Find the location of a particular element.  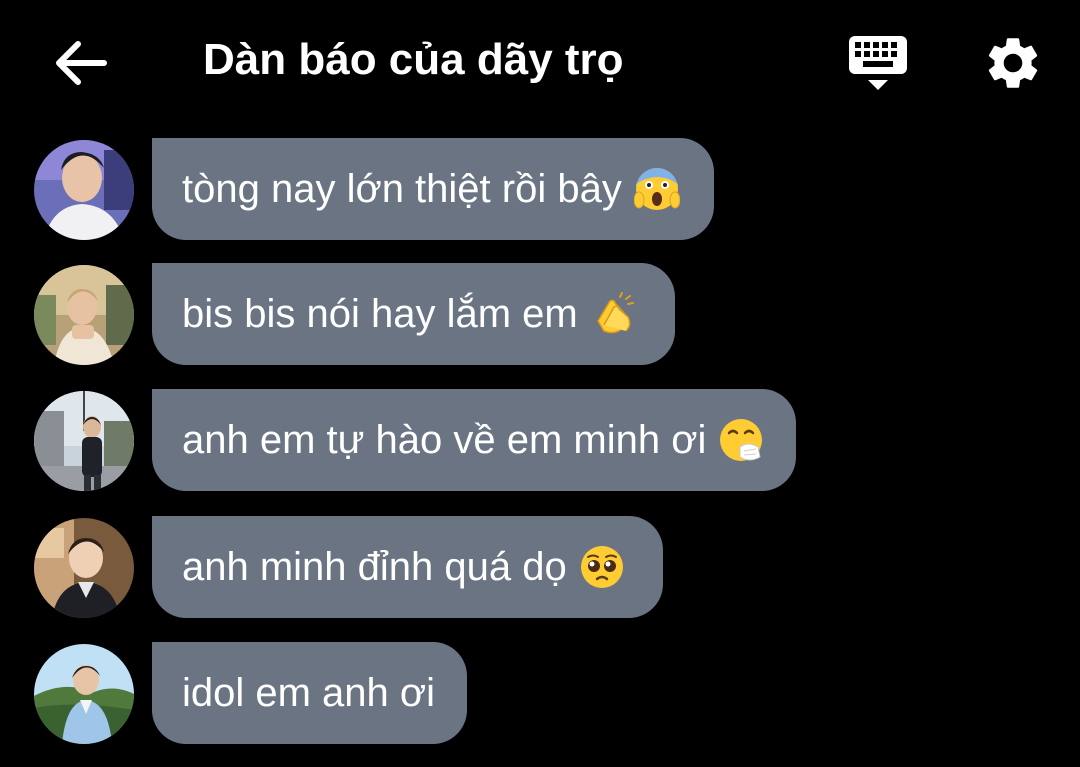

gear-icon is located at coordinates (1013, 63).